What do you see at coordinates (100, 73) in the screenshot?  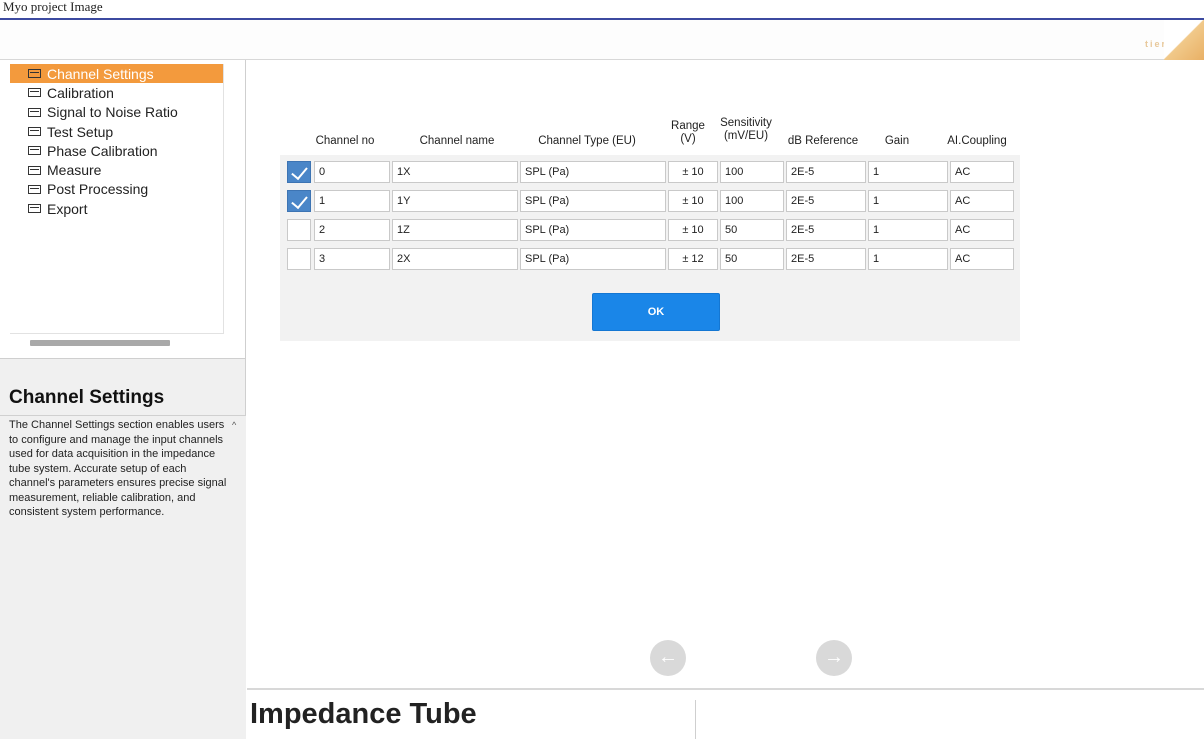 I see `nav-item-label: Channel Settings` at bounding box center [100, 73].